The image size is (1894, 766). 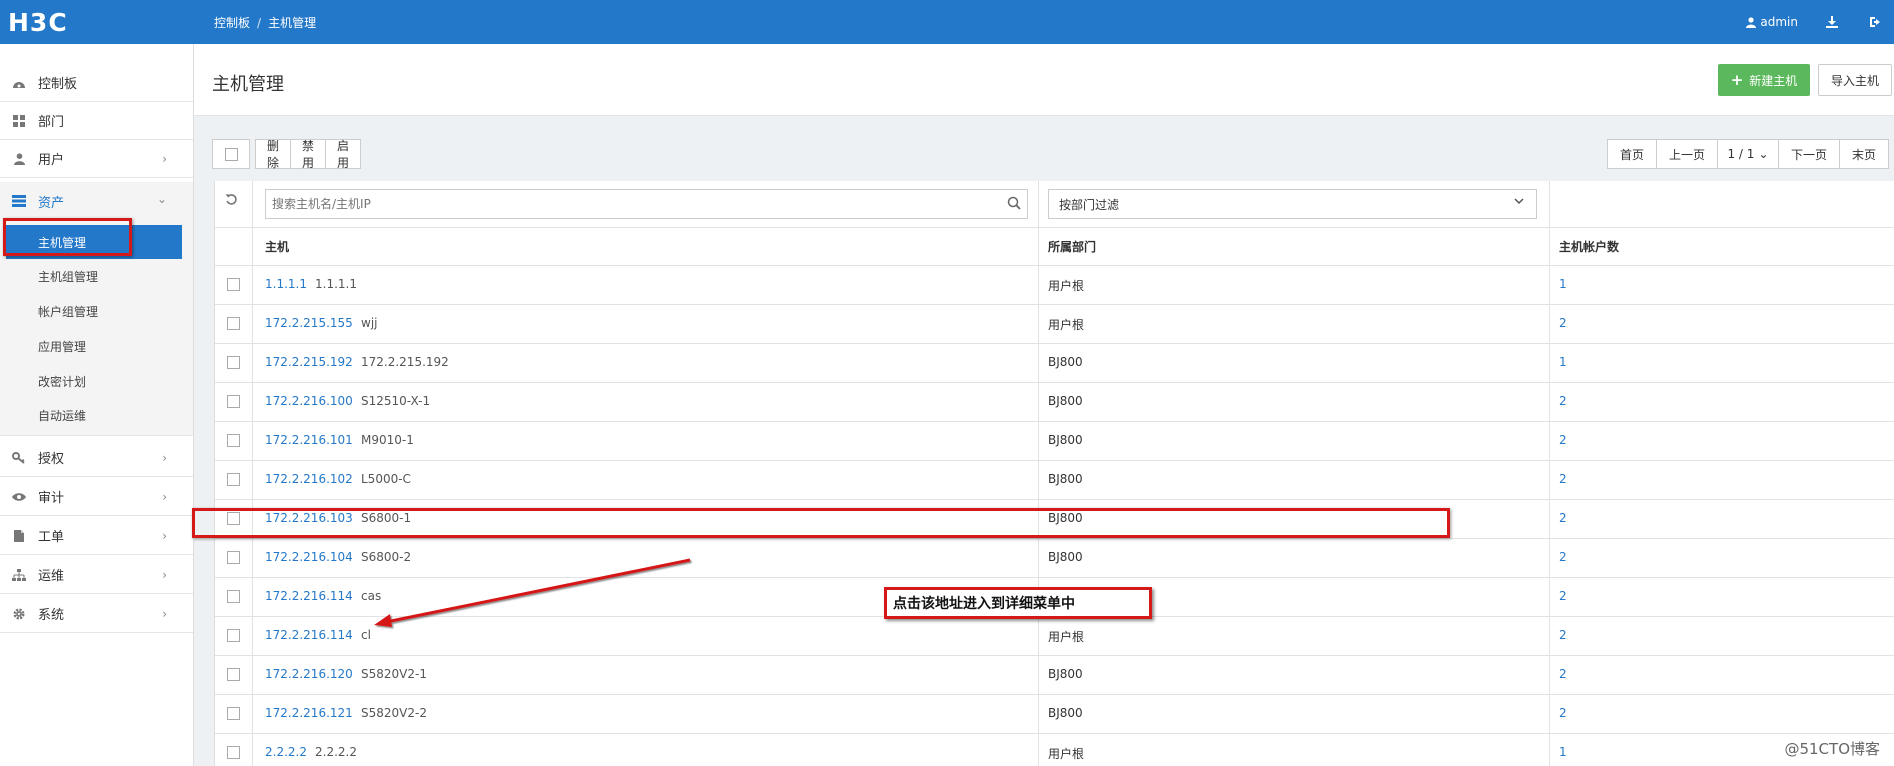 I want to click on host-ip-link: 172.2.216.120, so click(x=309, y=674).